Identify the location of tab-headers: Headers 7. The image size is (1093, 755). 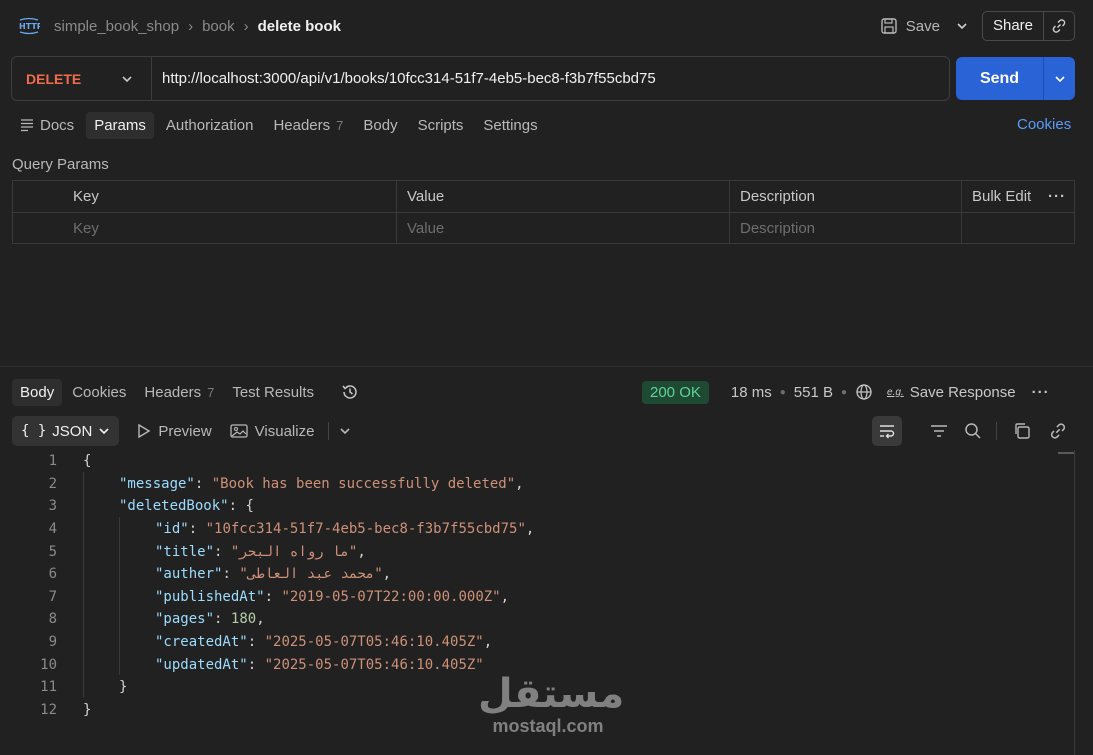
(308, 125).